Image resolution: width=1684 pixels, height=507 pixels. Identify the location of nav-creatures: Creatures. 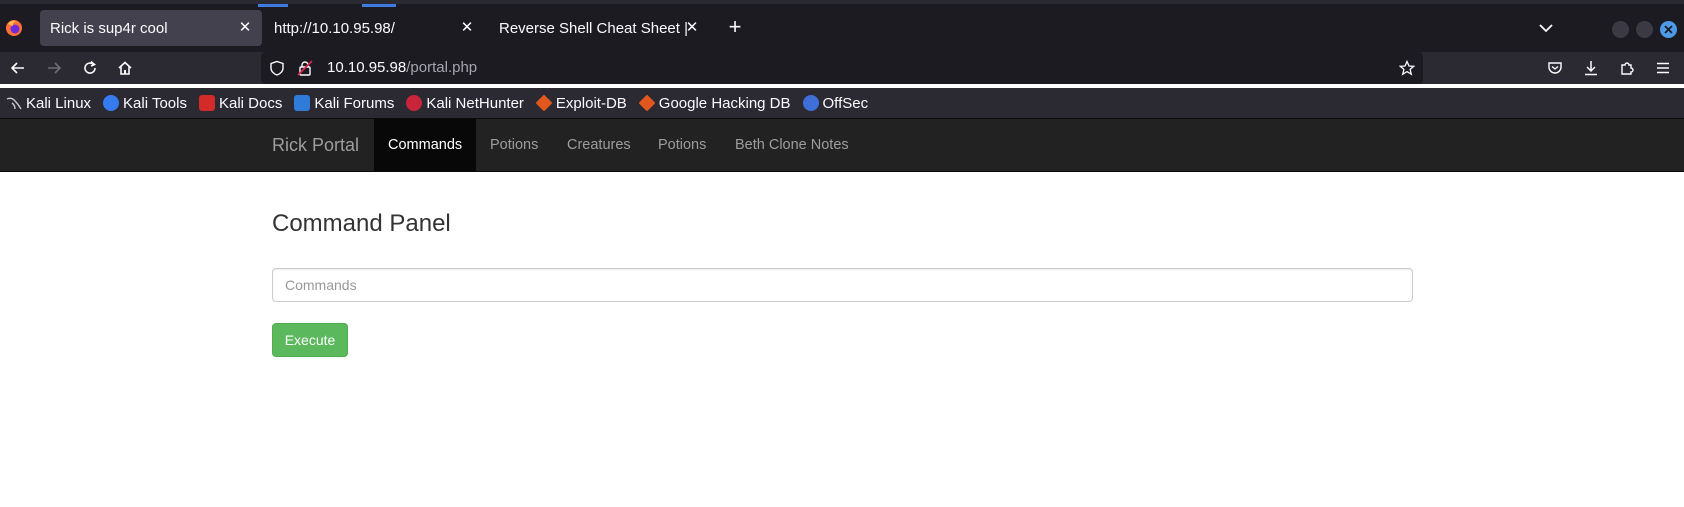
(599, 145).